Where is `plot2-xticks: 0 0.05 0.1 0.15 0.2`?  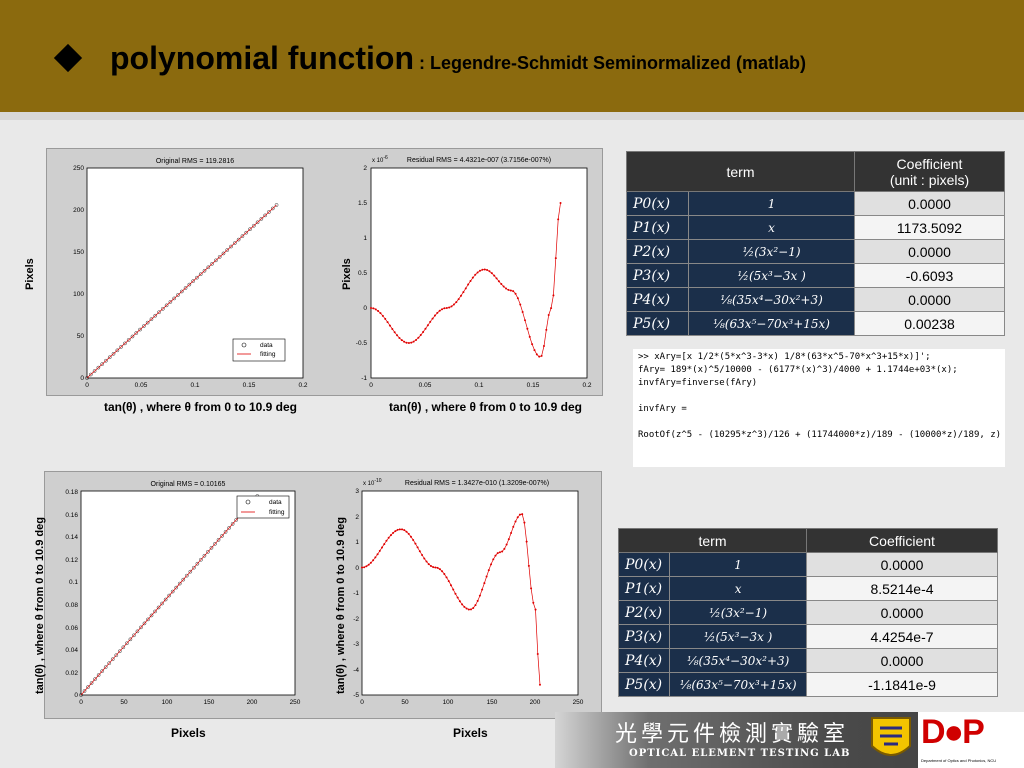 plot2-xticks: 0 0.05 0.1 0.15 0.2 is located at coordinates (480, 385).